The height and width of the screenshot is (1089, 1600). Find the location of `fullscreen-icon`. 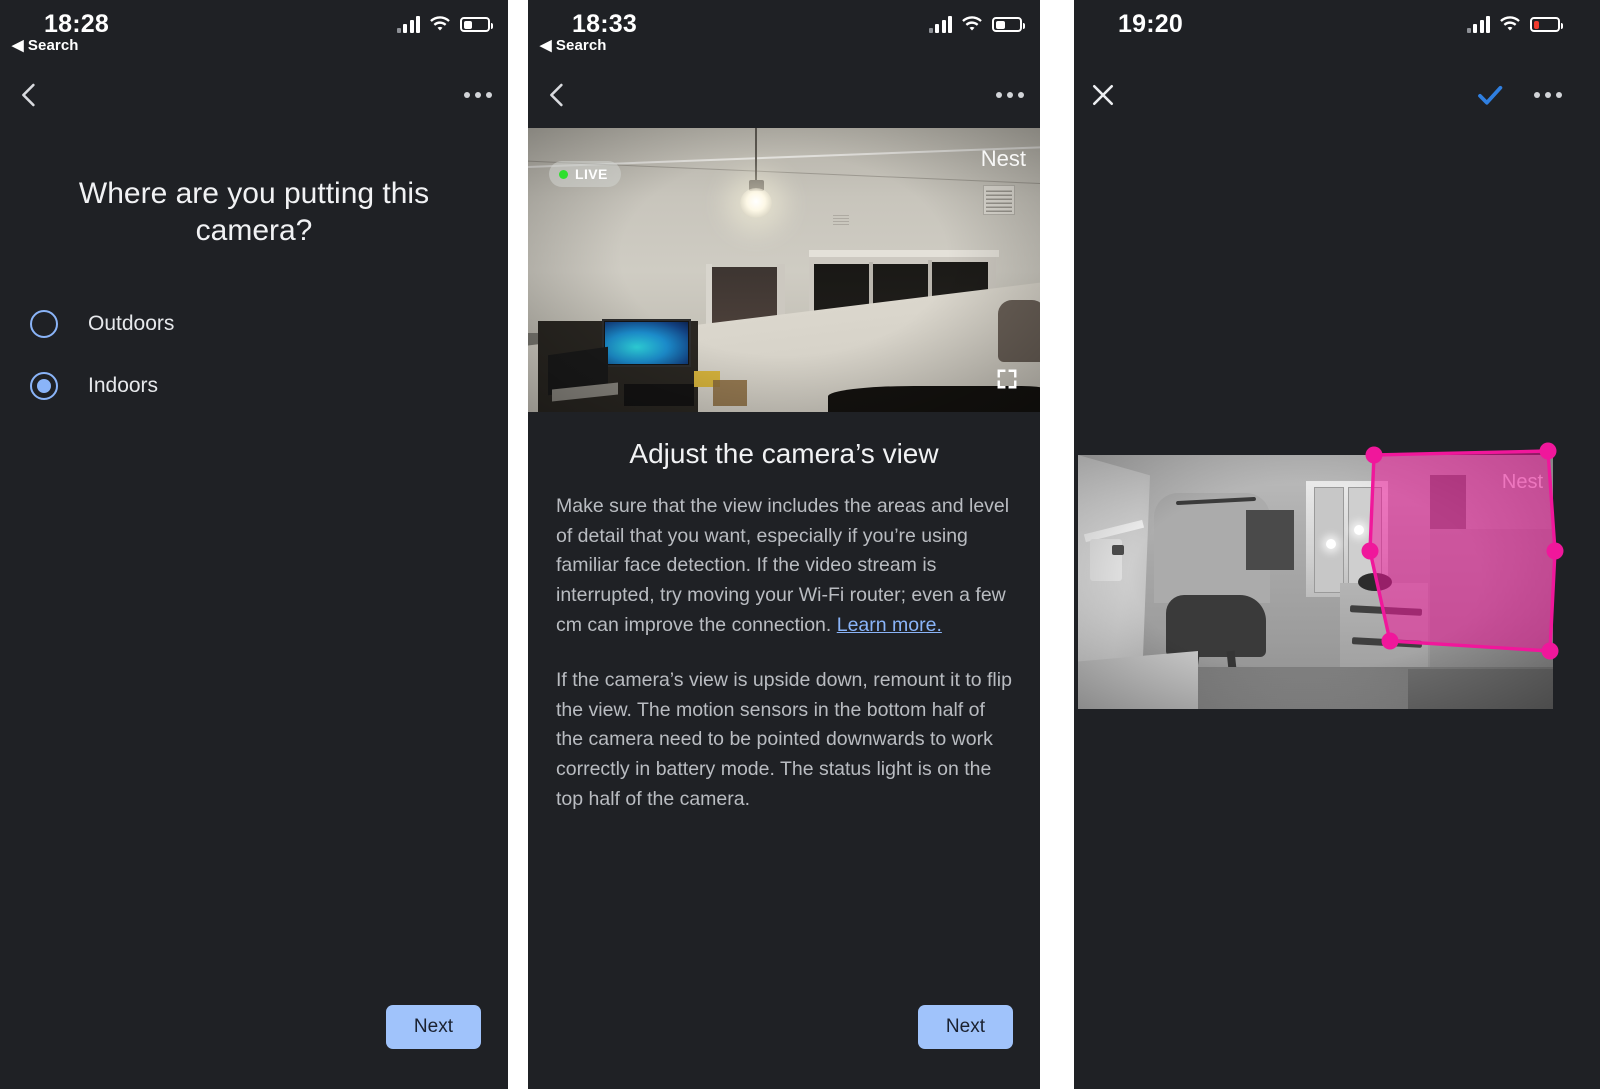

fullscreen-icon is located at coordinates (1007, 379).